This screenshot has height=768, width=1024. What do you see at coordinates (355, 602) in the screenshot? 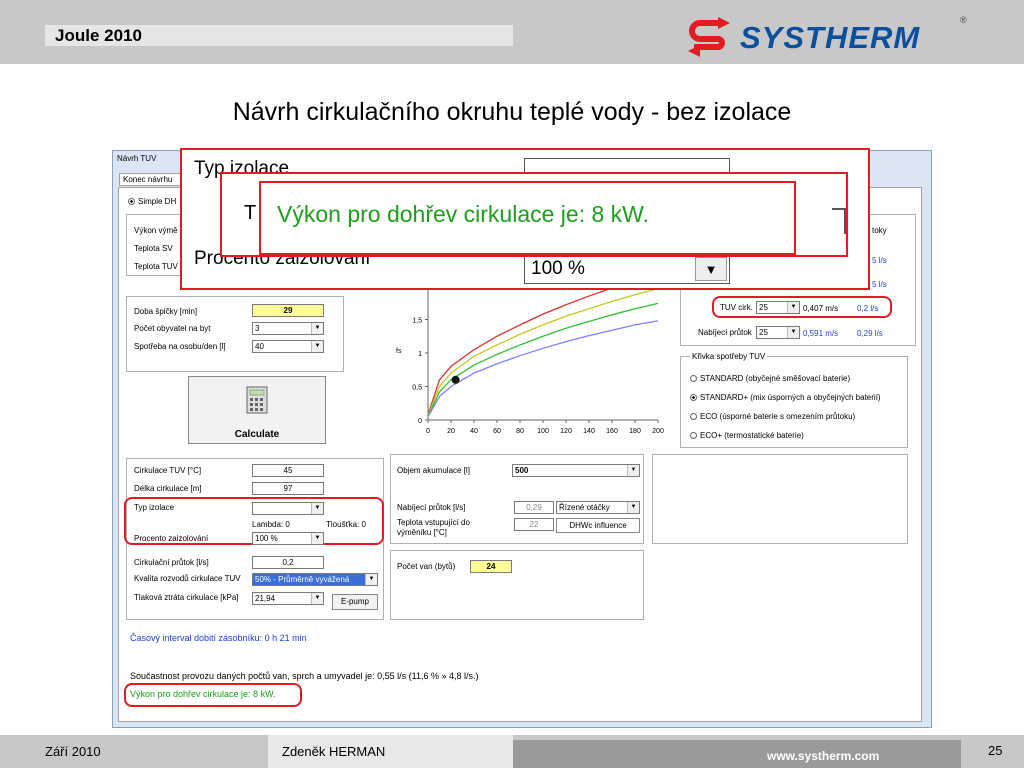
I see `epump-button: E-pump` at bounding box center [355, 602].